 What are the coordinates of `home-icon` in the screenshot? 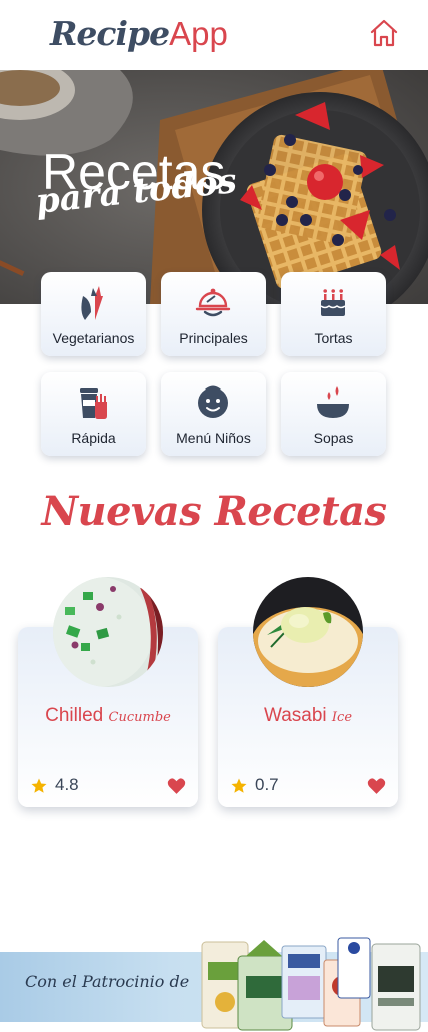 It's located at (384, 33).